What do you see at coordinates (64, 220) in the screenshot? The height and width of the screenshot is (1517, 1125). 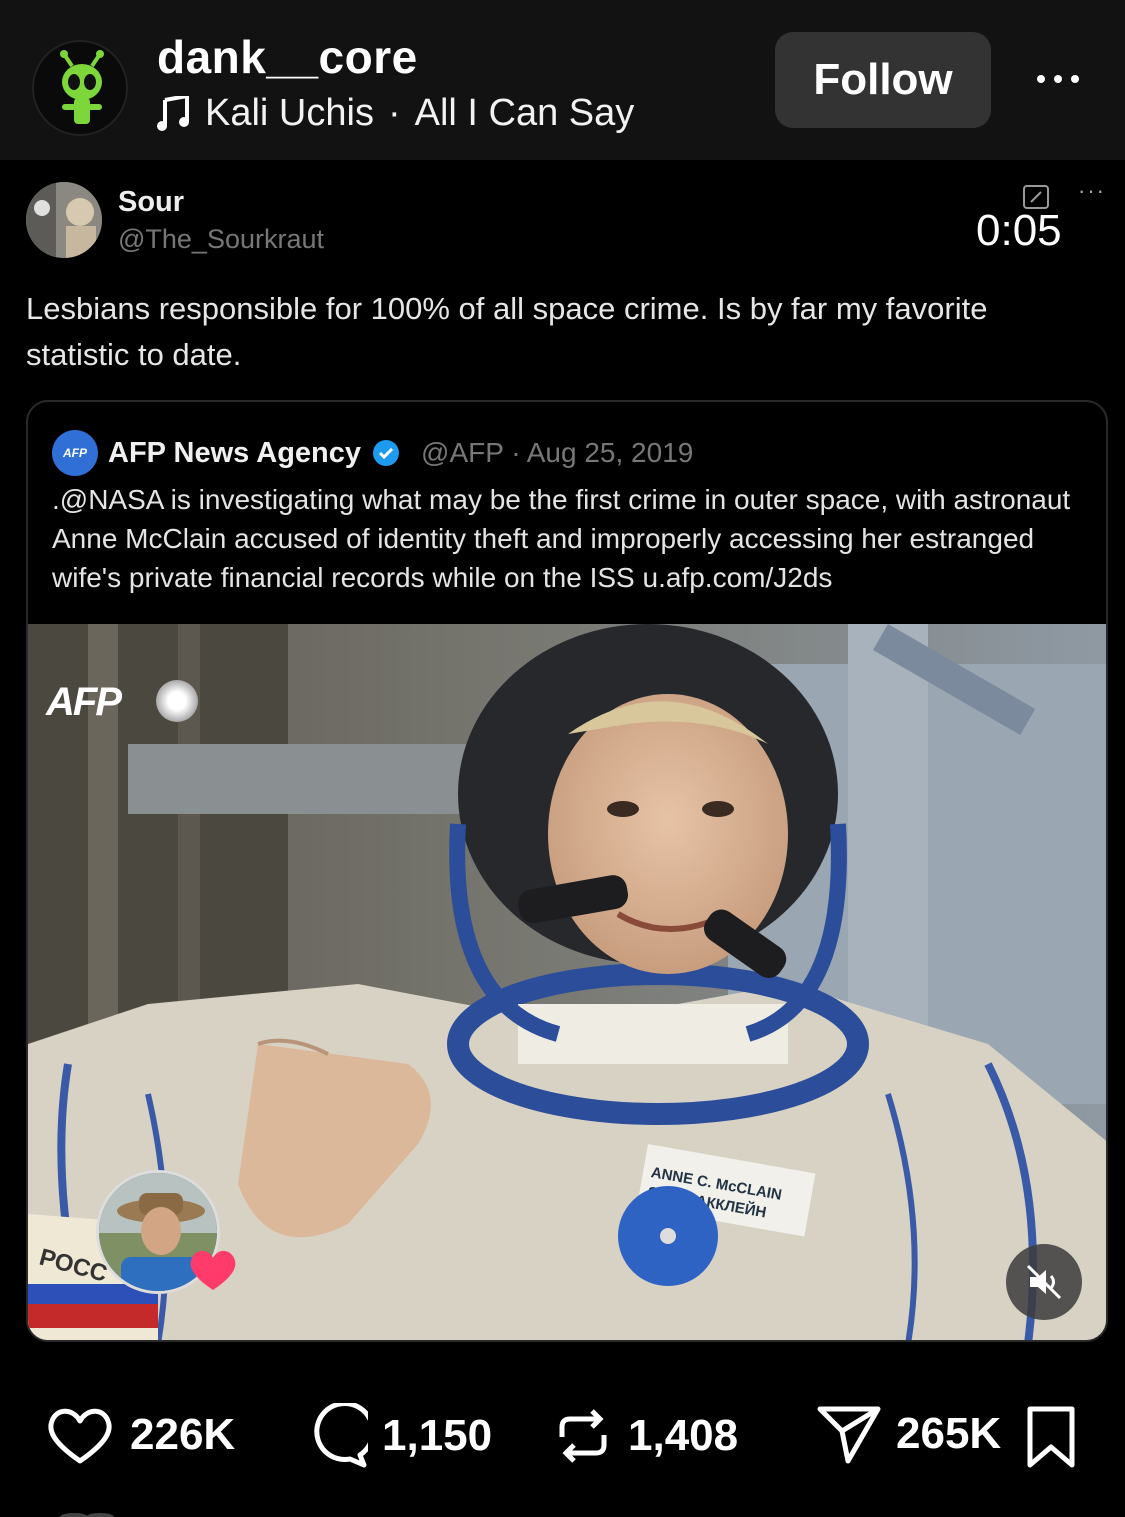 I see `author-avatar` at bounding box center [64, 220].